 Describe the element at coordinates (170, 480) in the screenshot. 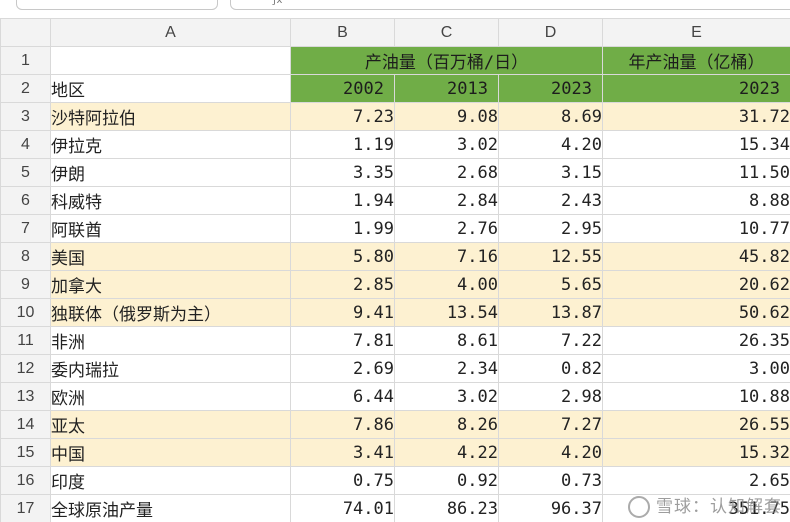

I see `region-cell: 印度` at that location.